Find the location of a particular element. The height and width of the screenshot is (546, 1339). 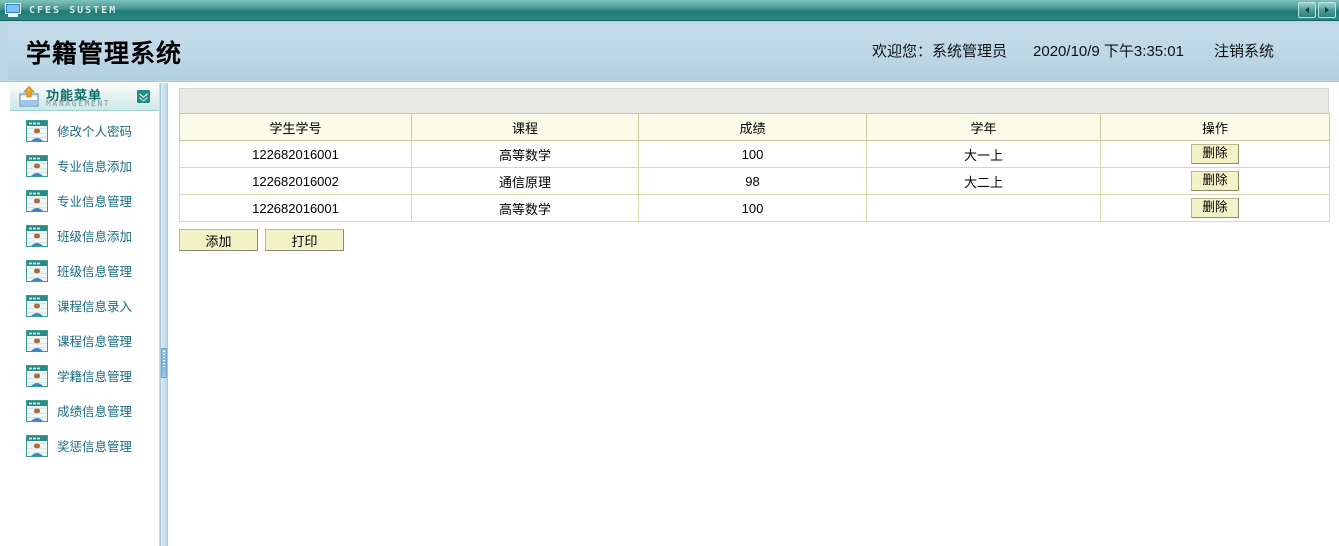

sidebar-item-label: 课程信息录入 is located at coordinates (95, 307).